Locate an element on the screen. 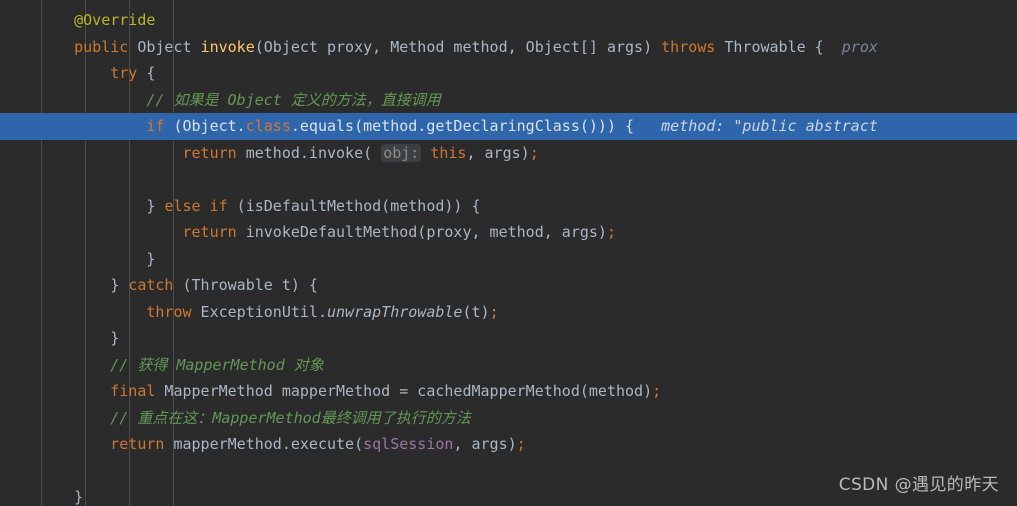  code-token: (Throwable t) { is located at coordinates (245, 285).